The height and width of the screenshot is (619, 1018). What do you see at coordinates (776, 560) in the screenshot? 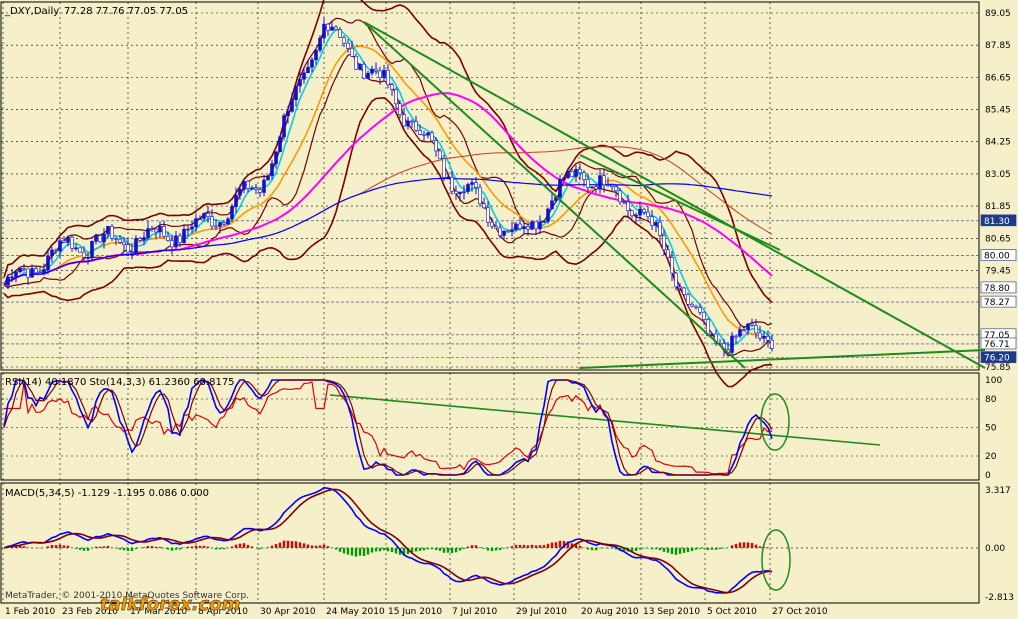
I see `macd-highlight-ellipse` at bounding box center [776, 560].